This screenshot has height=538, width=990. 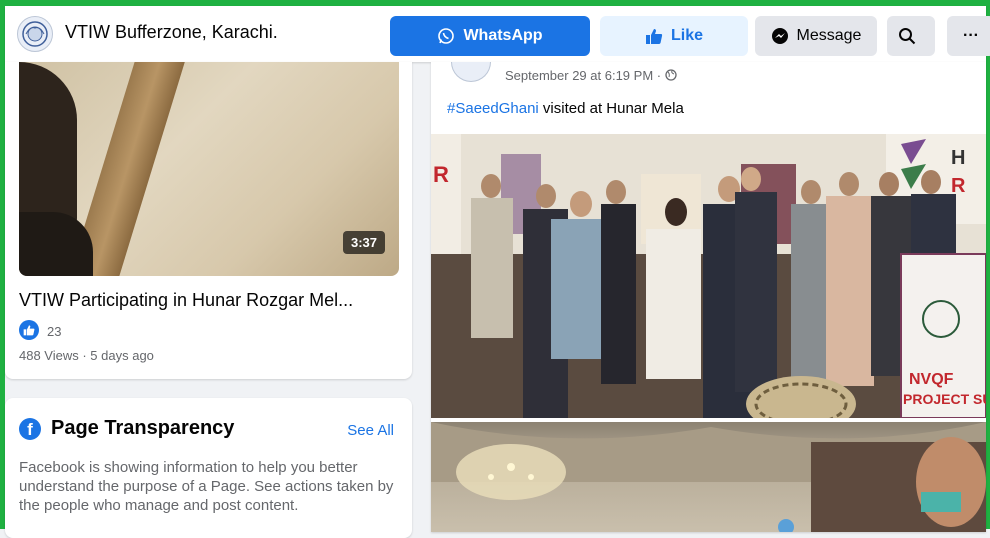 What do you see at coordinates (30, 429) in the screenshot?
I see `facebook-icon: f` at bounding box center [30, 429].